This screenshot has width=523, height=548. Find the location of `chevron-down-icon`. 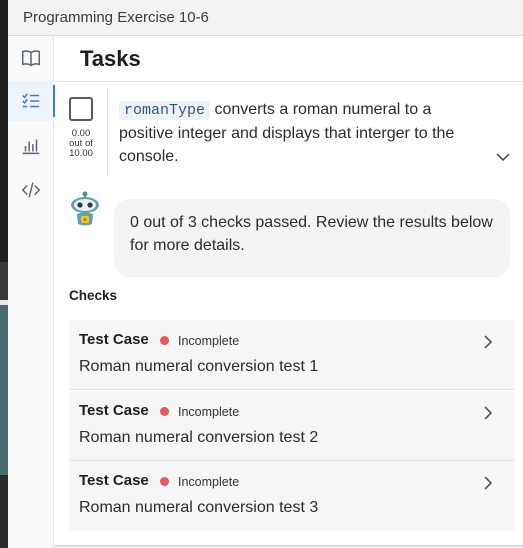

chevron-down-icon is located at coordinates (503, 157).